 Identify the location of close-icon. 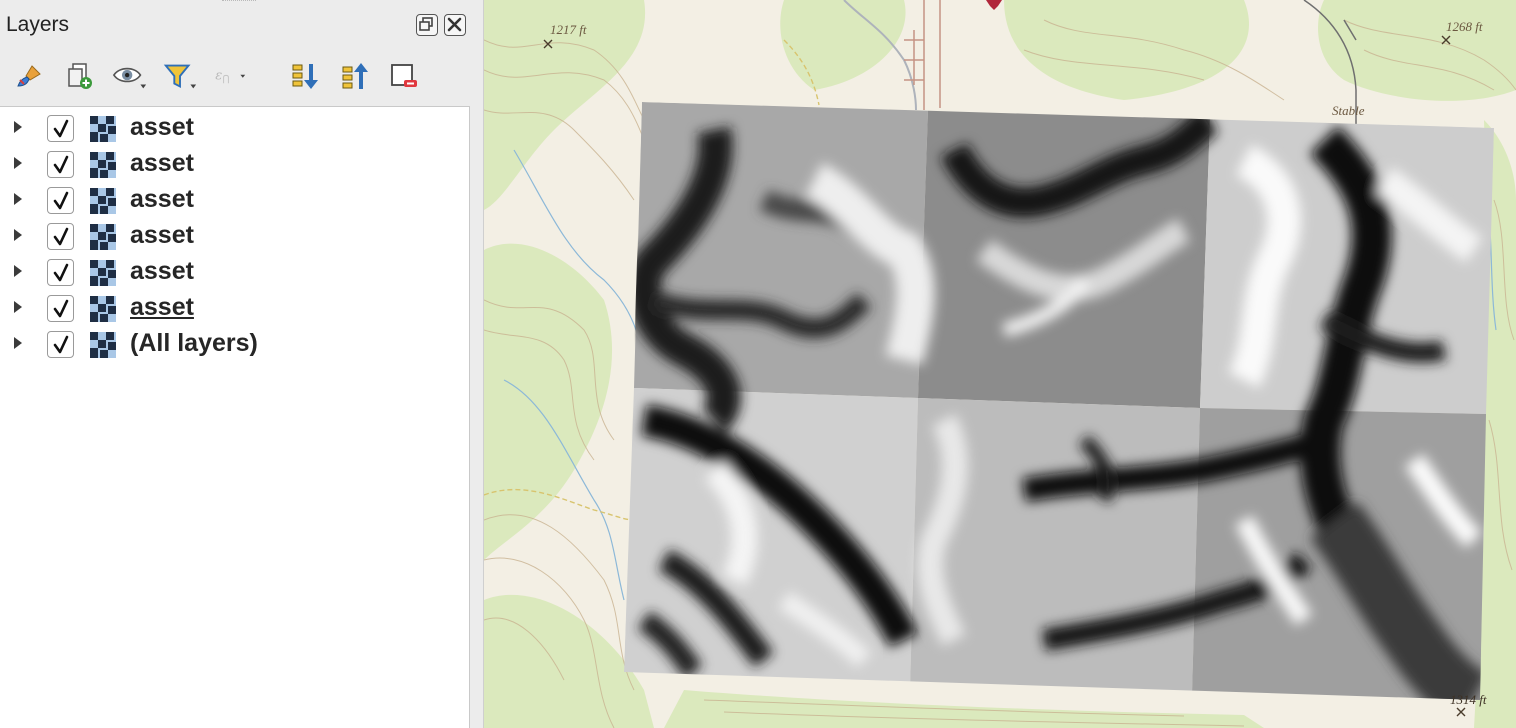
(454, 24).